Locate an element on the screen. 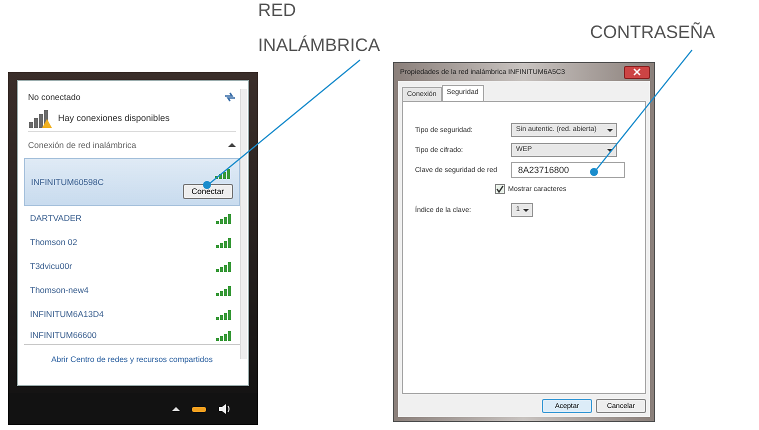  network-item: INFINITUM6A13D4 is located at coordinates (132, 314).